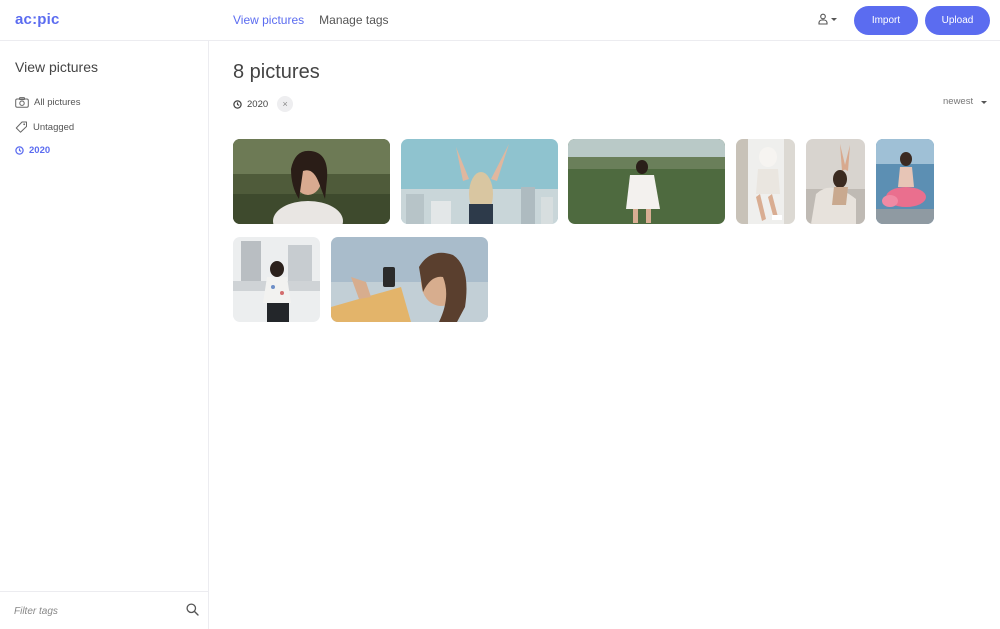 The width and height of the screenshot is (1000, 629). What do you see at coordinates (268, 20) in the screenshot?
I see `nav-view-pictures: View pictures` at bounding box center [268, 20].